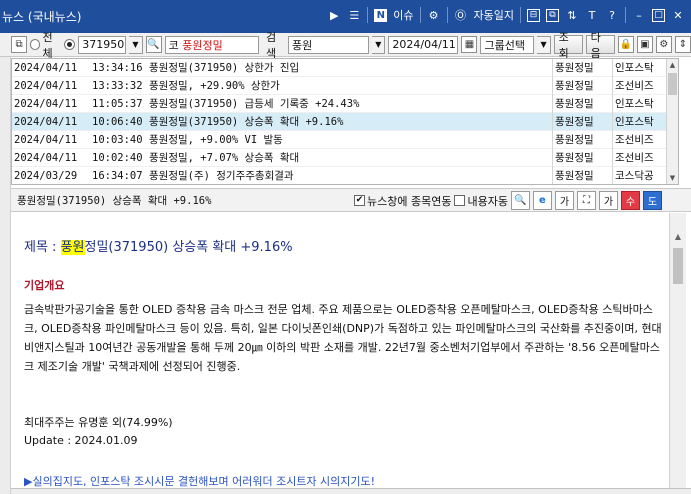 The image size is (691, 494). Describe the element at coordinates (351, 491) in the screenshot. I see `bottom-bar` at that location.